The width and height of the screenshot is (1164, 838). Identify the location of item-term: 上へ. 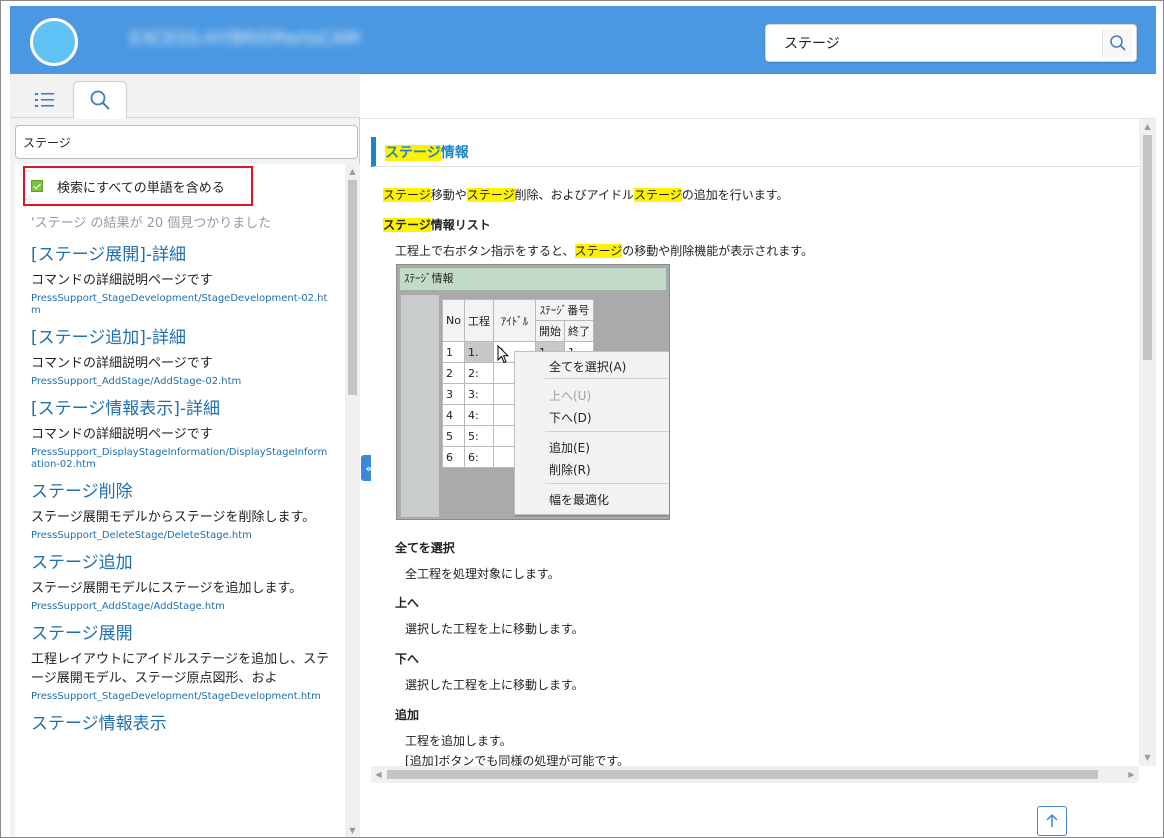
(407, 603).